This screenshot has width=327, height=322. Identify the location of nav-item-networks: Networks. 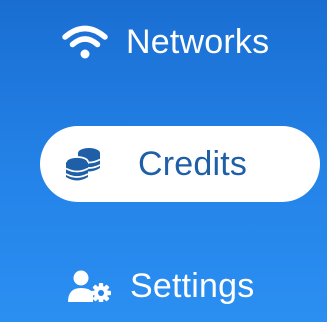
(165, 42).